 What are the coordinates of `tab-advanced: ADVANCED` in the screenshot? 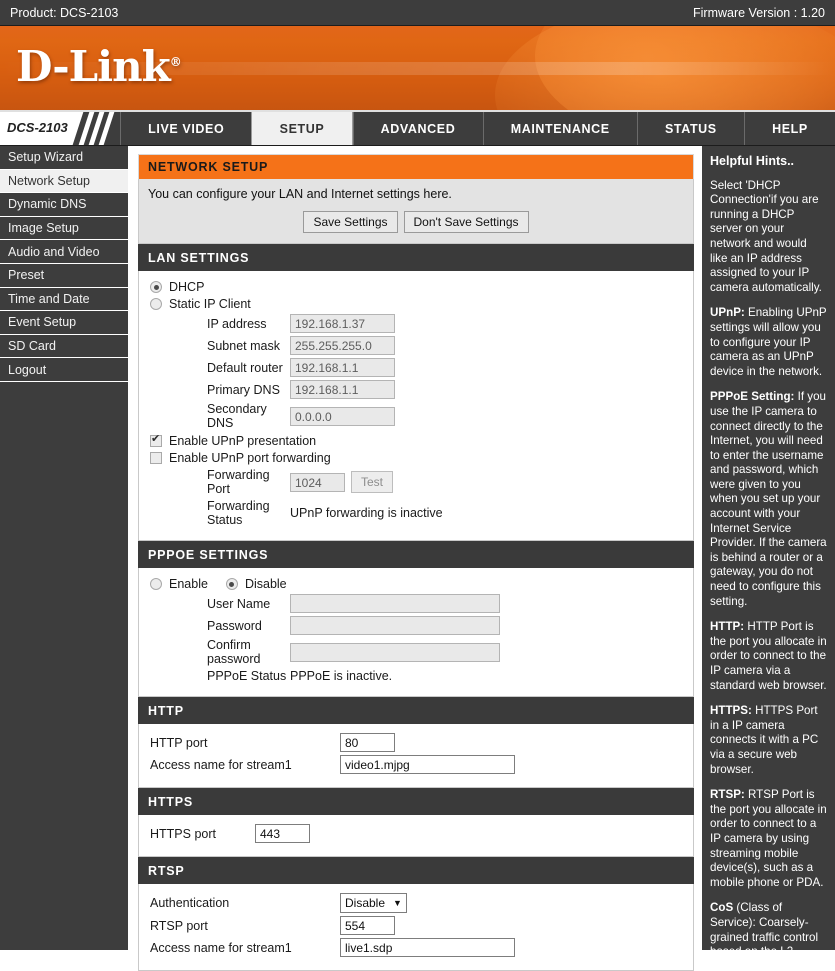 It's located at (417, 128).